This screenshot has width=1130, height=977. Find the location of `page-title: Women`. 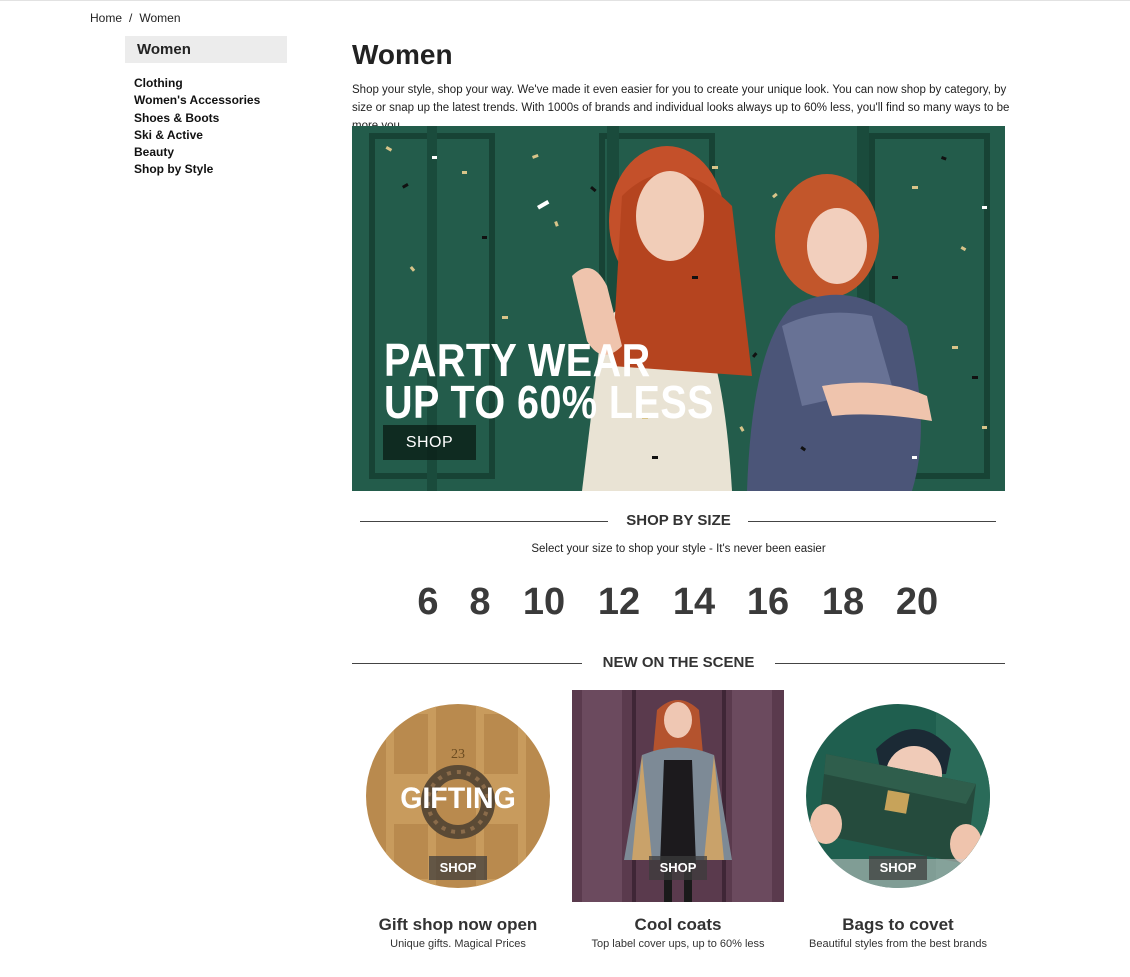

page-title: Women is located at coordinates (402, 54).